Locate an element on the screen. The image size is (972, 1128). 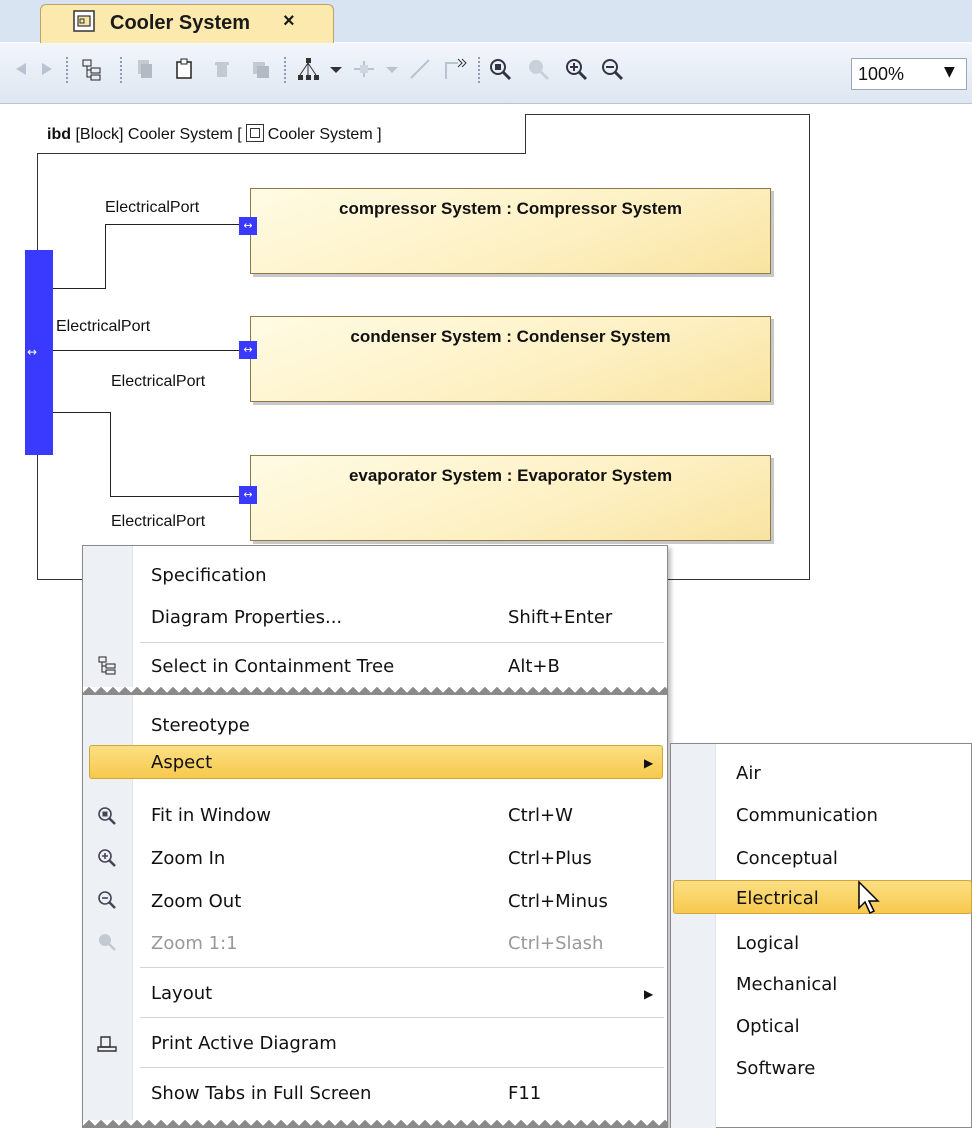
menu-item-zoom-1-1: Zoom 1:1 is located at coordinates (194, 943).